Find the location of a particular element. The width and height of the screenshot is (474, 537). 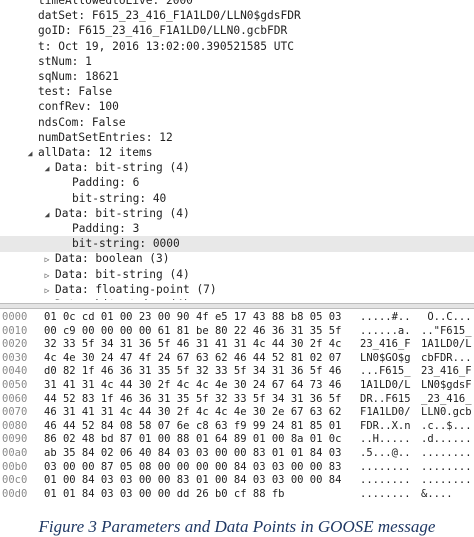

ascii-left: LN0$GO$g is located at coordinates (385, 357).